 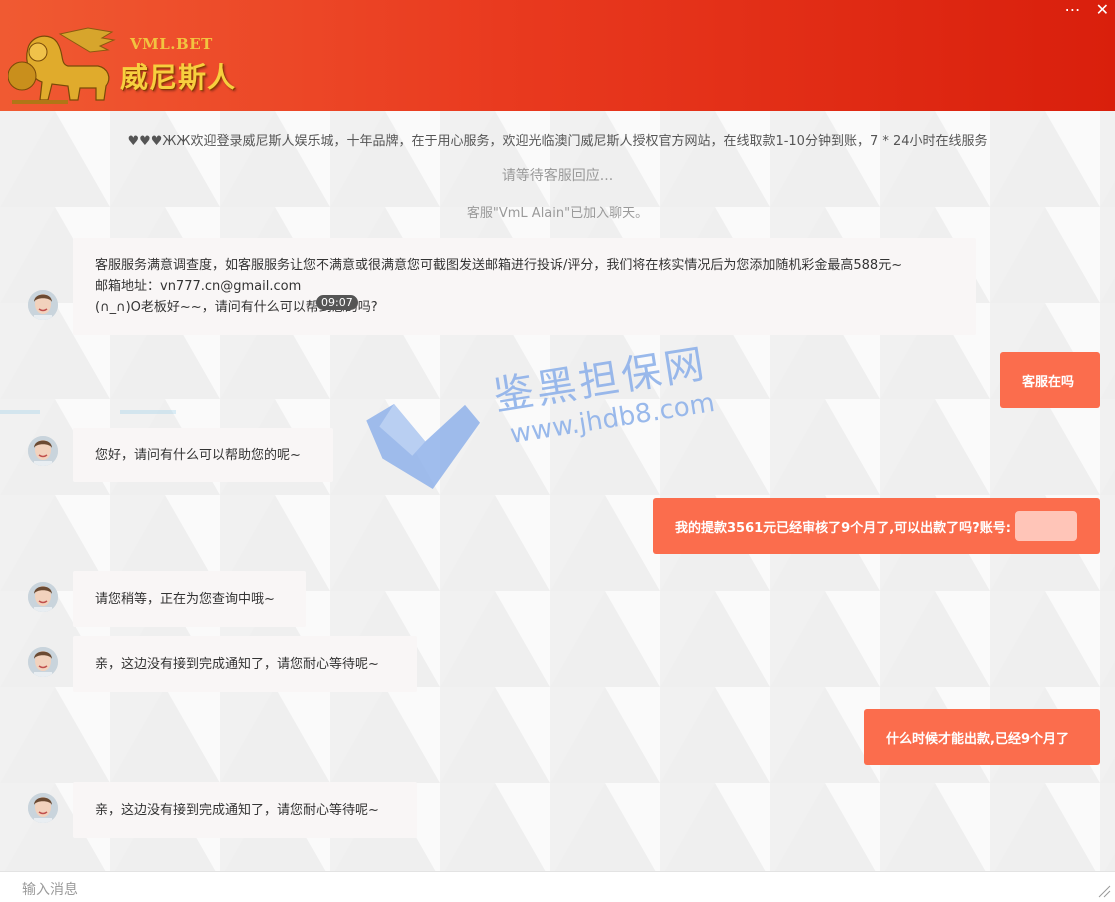 What do you see at coordinates (198, 455) in the screenshot?
I see `message-text: 您好，请问有什么可以帮助您的呢~` at bounding box center [198, 455].